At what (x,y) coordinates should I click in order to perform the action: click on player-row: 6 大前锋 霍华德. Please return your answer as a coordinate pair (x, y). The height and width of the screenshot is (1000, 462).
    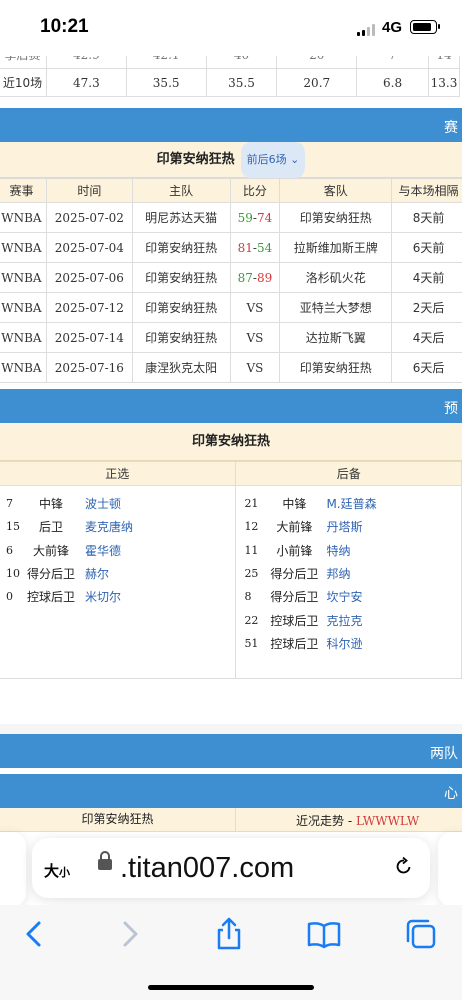
    Looking at the image, I should click on (64, 550).